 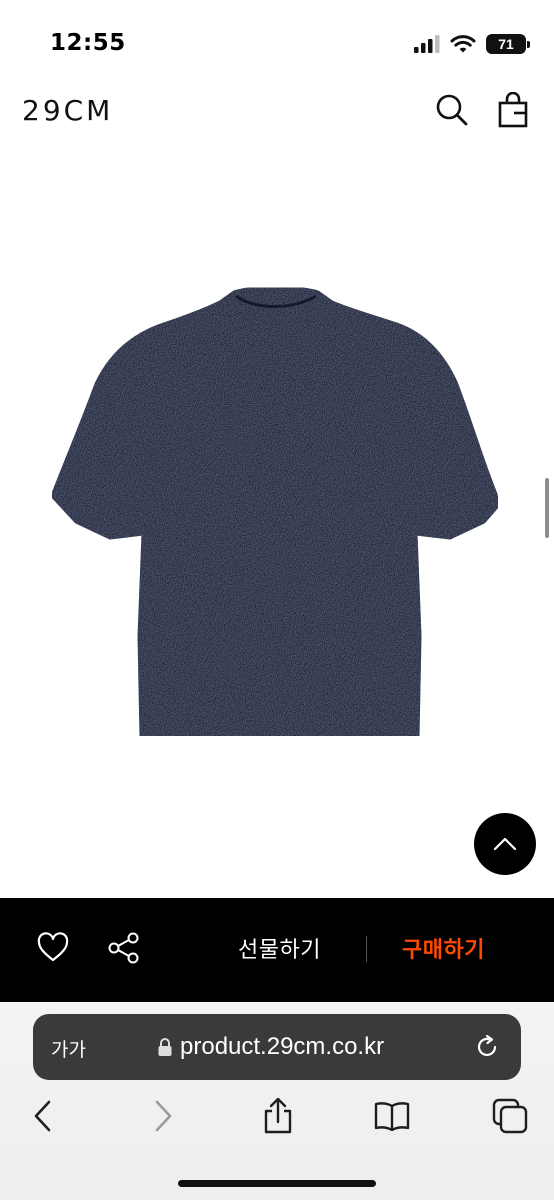 What do you see at coordinates (463, 44) in the screenshot?
I see `wifi-icon` at bounding box center [463, 44].